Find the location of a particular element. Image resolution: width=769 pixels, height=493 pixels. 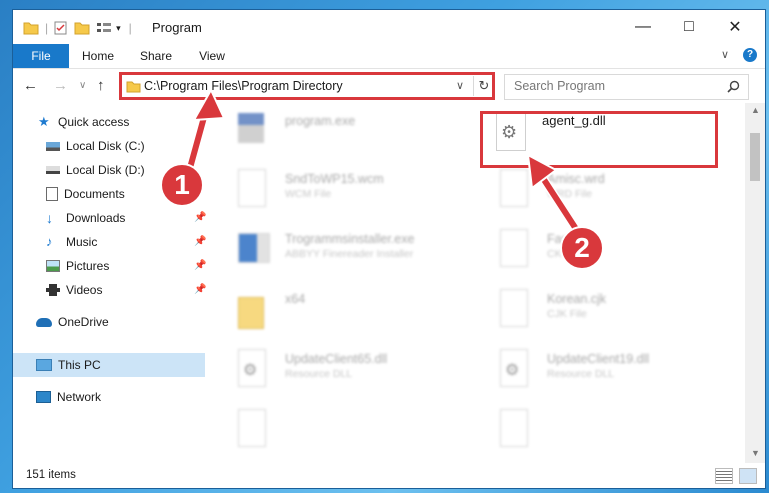

address-bar-highlight is located at coordinates (307, 86).